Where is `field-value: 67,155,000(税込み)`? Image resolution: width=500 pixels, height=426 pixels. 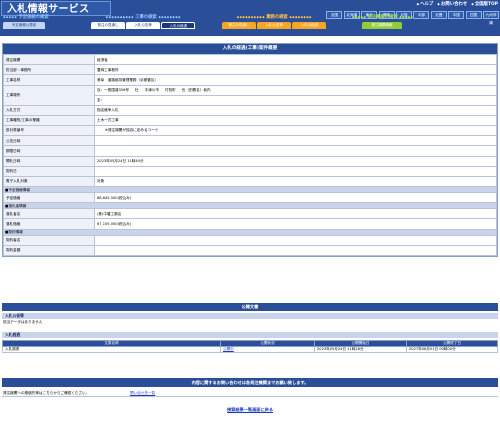 field-value: 67,155,000(税込み) is located at coordinates (295, 224).